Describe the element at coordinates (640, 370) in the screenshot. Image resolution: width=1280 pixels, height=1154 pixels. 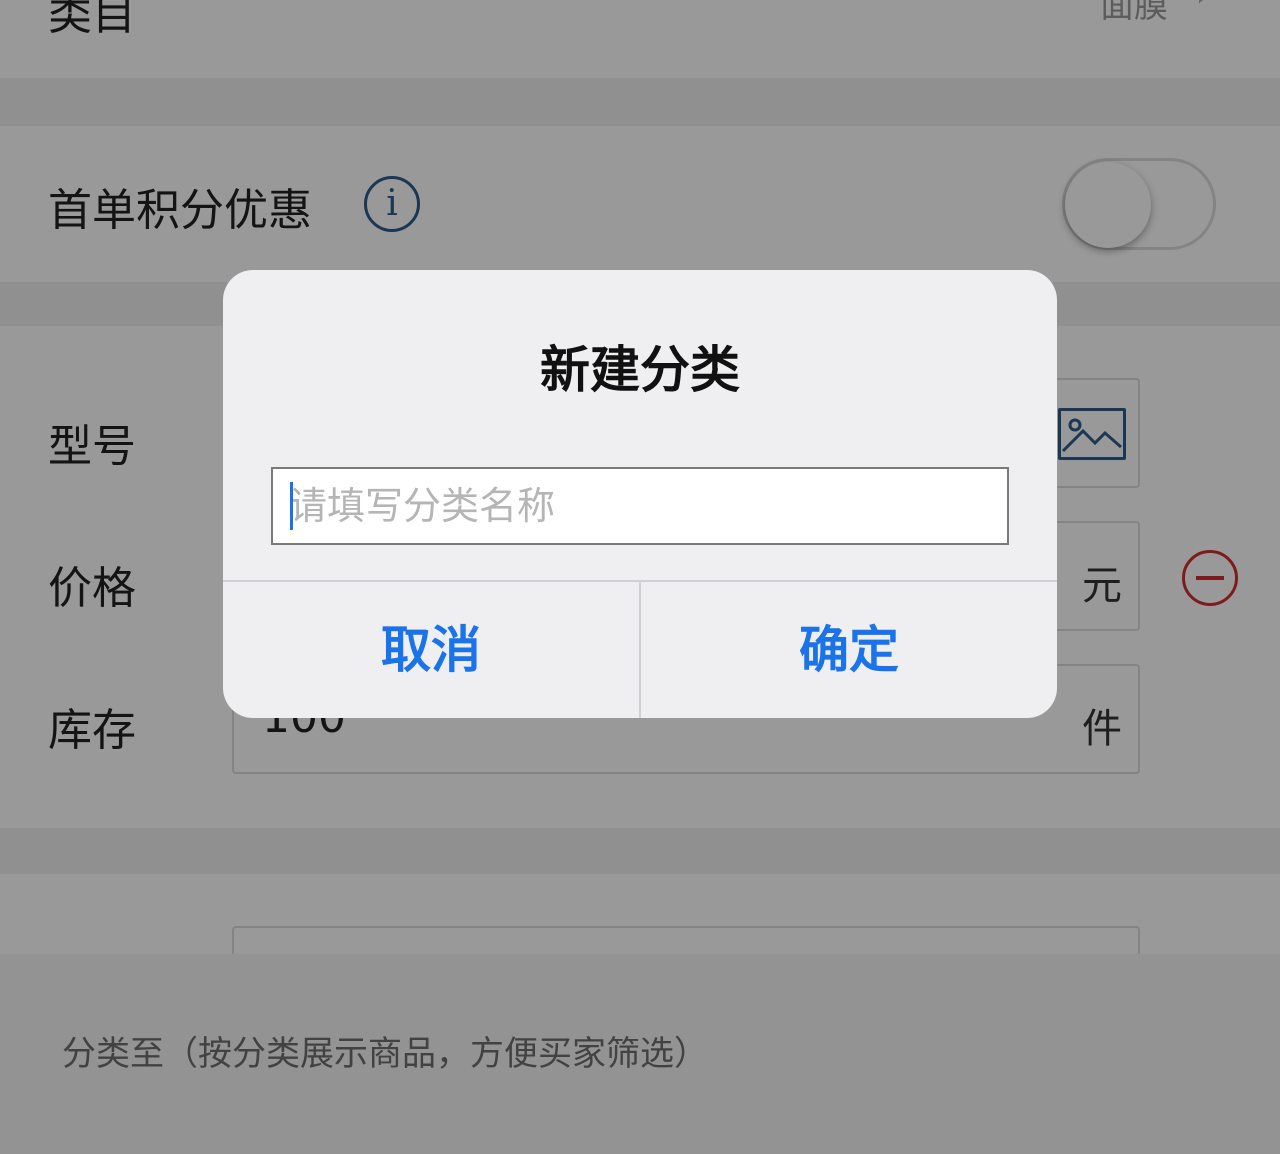
I see `dialog-title: 新建分类` at that location.